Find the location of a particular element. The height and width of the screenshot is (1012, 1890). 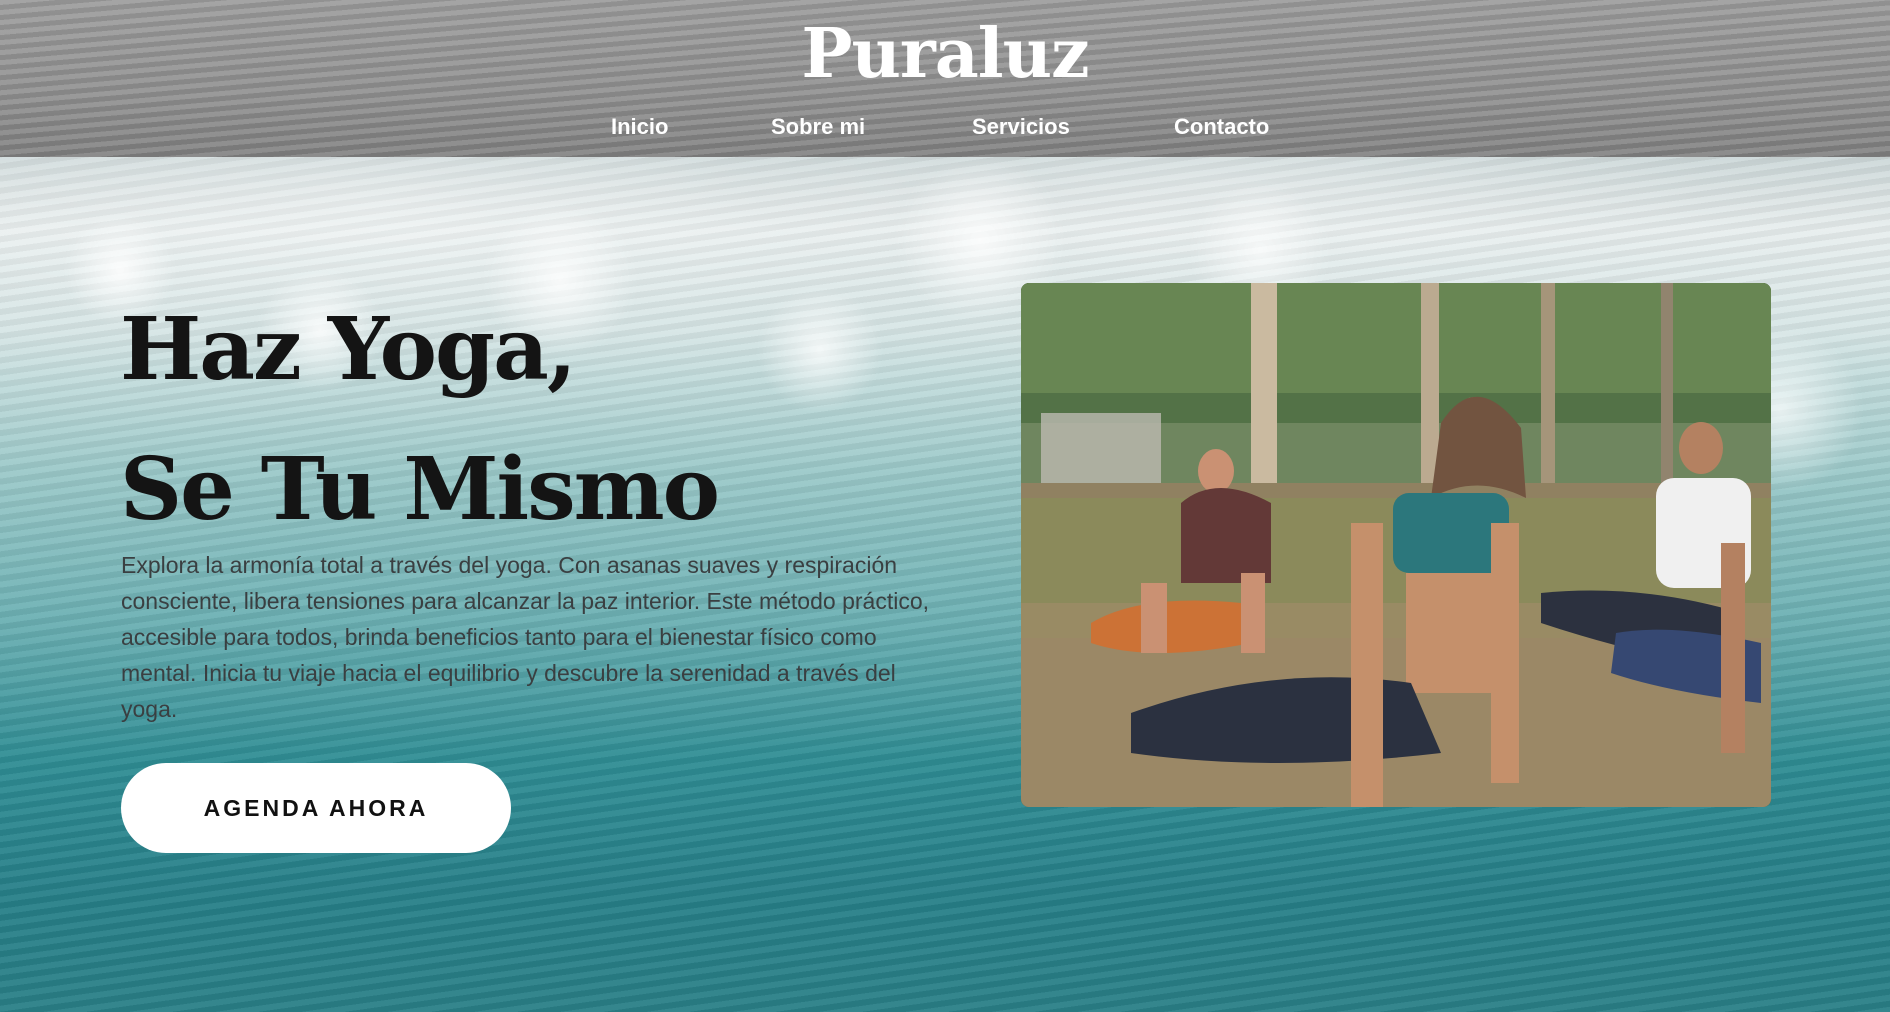

hero-title-line-1: Haz Yoga, is located at coordinates (348, 349).